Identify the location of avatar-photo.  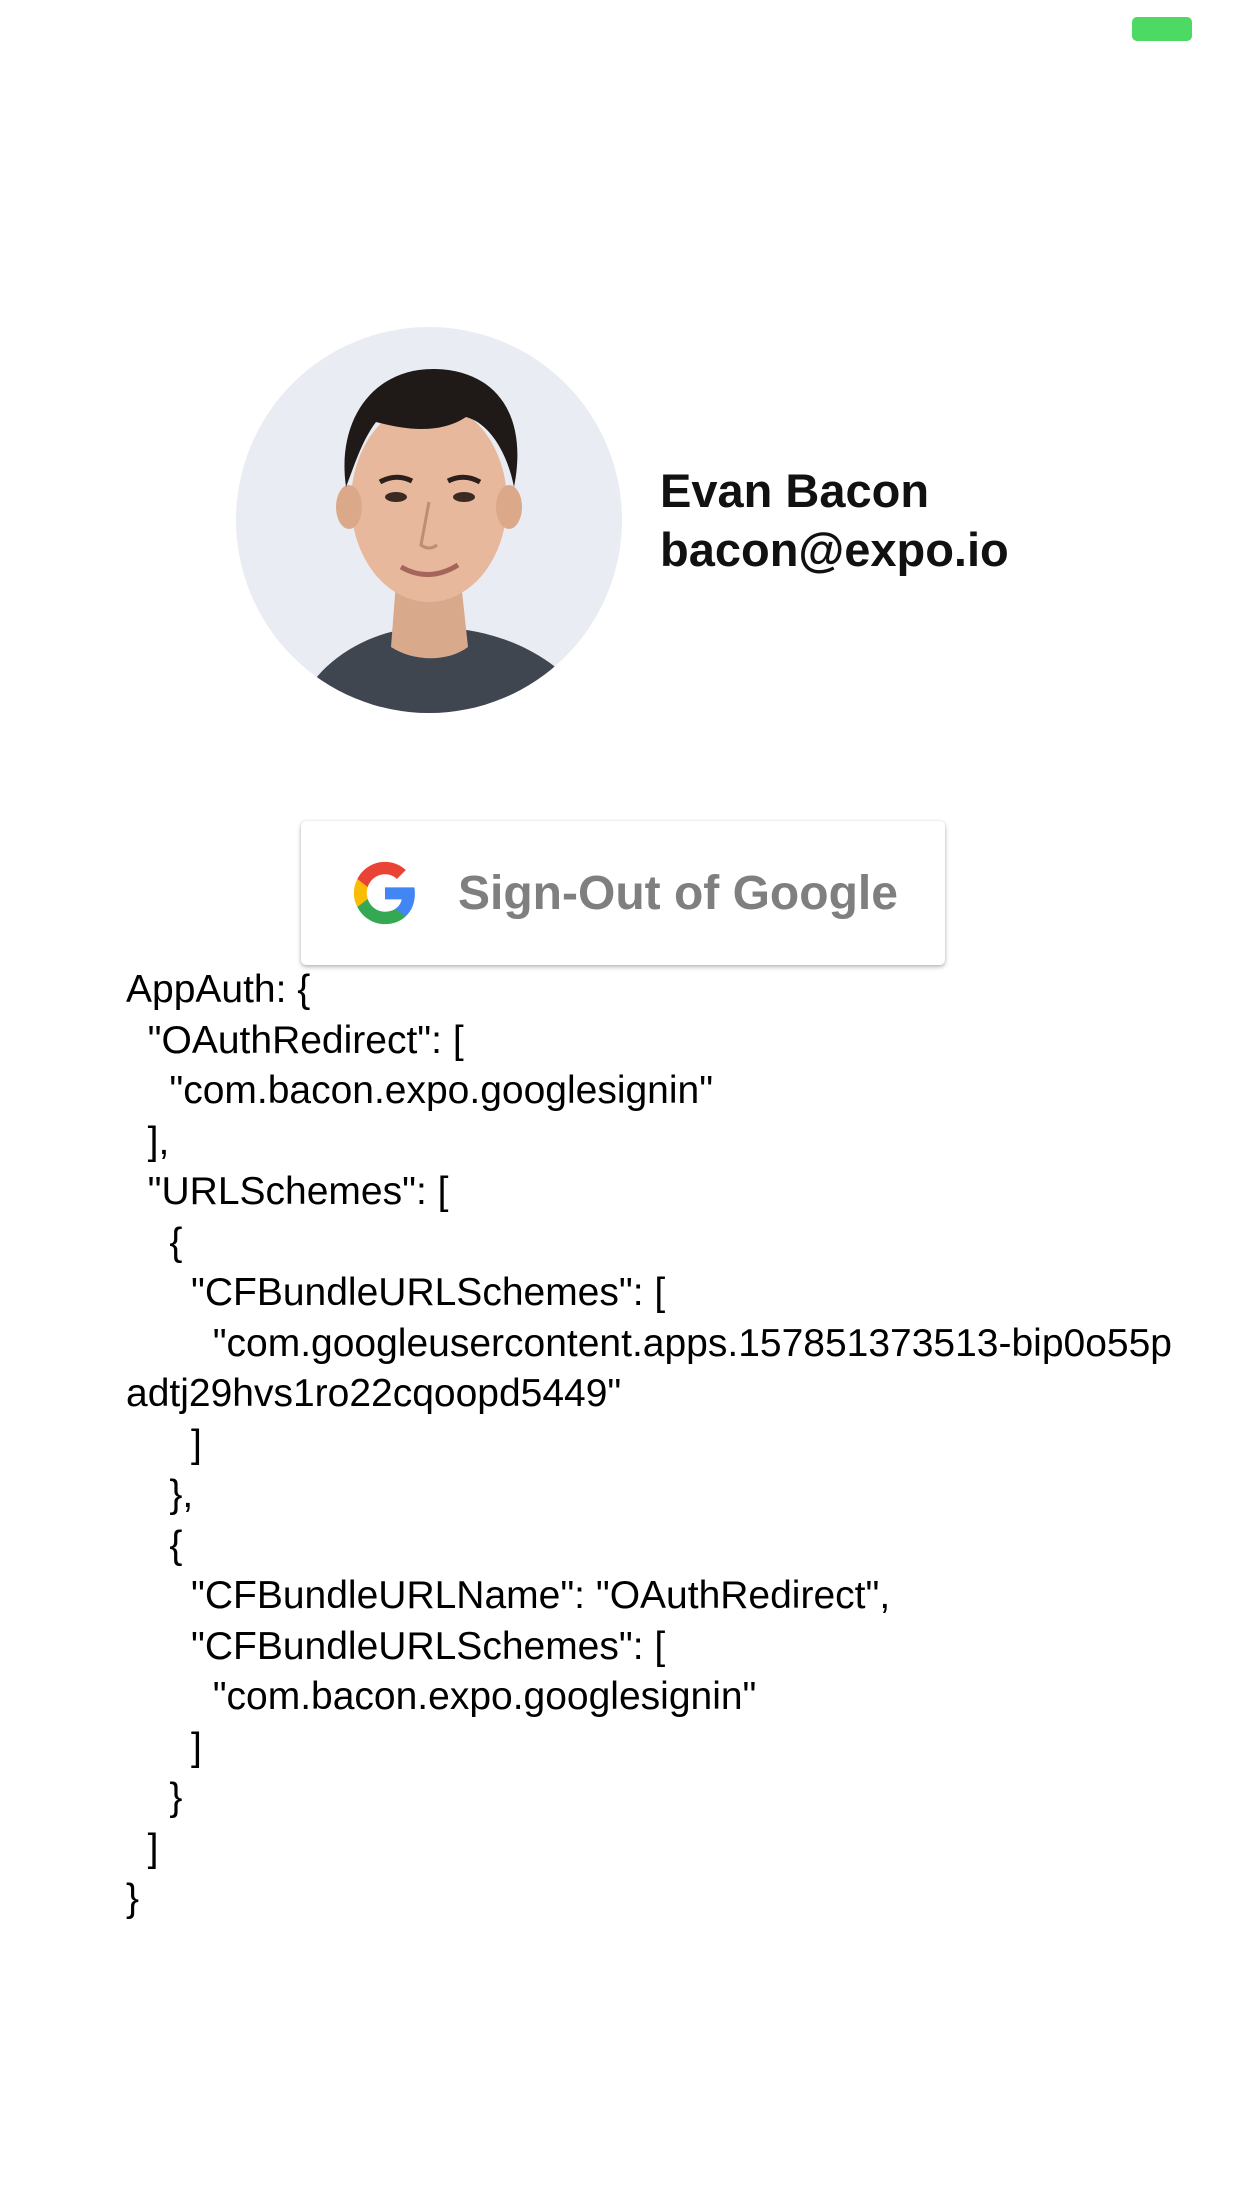
(429, 520).